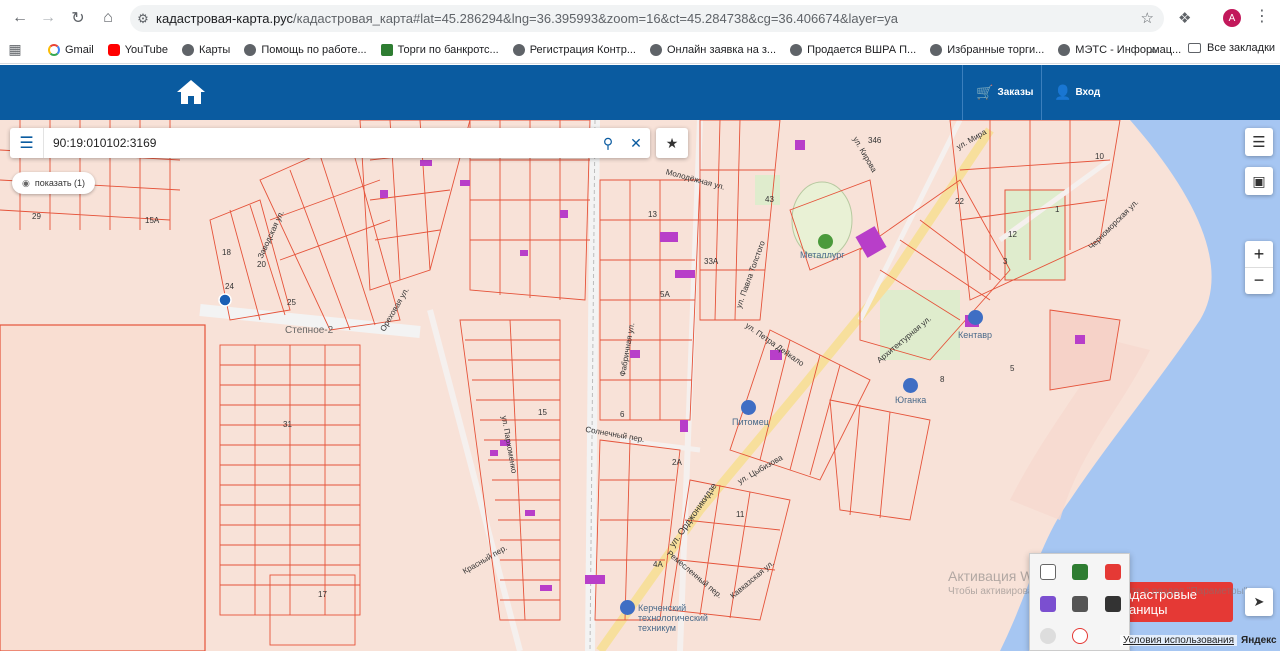 Image resolution: width=1280 pixels, height=651 pixels. I want to click on pet-shop-icon, so click(748, 407).